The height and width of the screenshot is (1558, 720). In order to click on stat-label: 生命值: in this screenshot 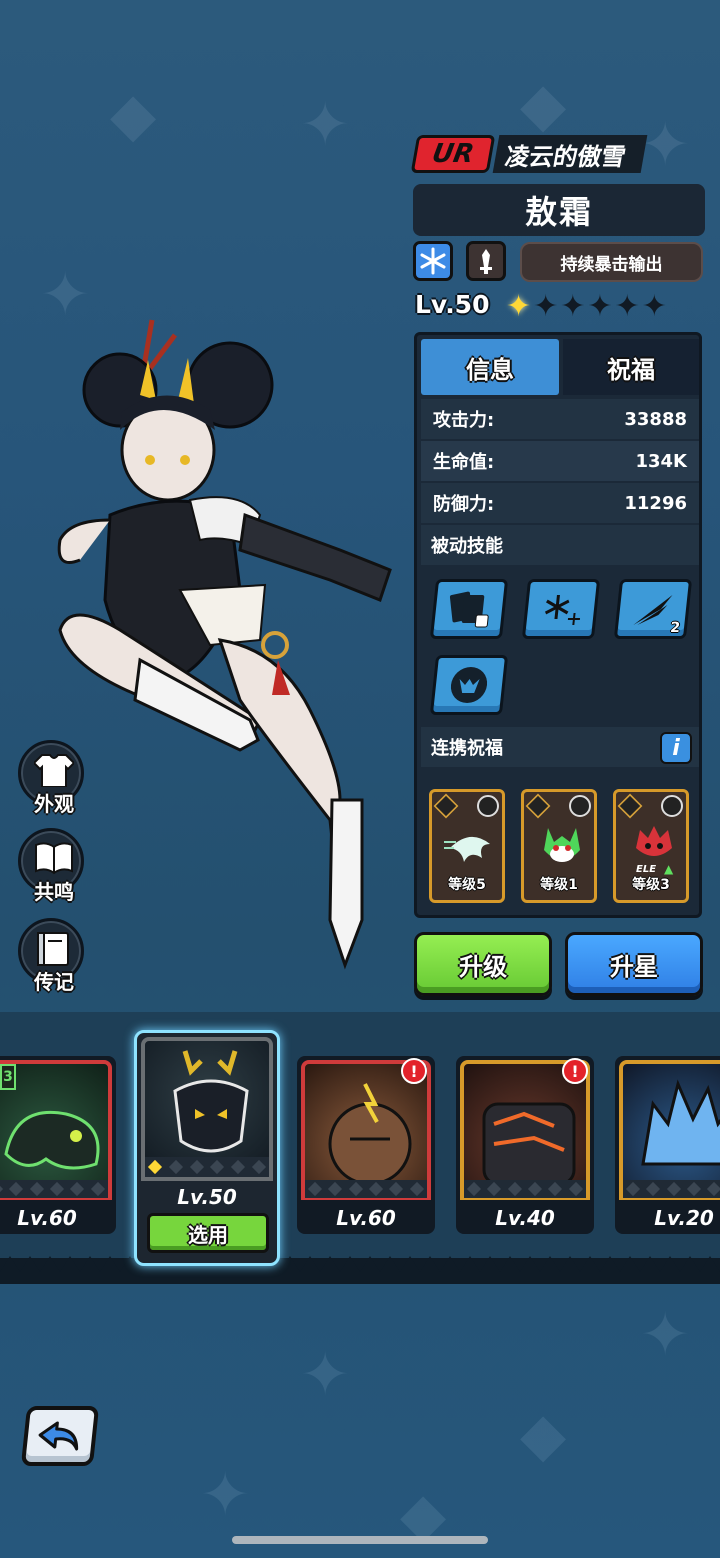, I will do `click(464, 462)`.